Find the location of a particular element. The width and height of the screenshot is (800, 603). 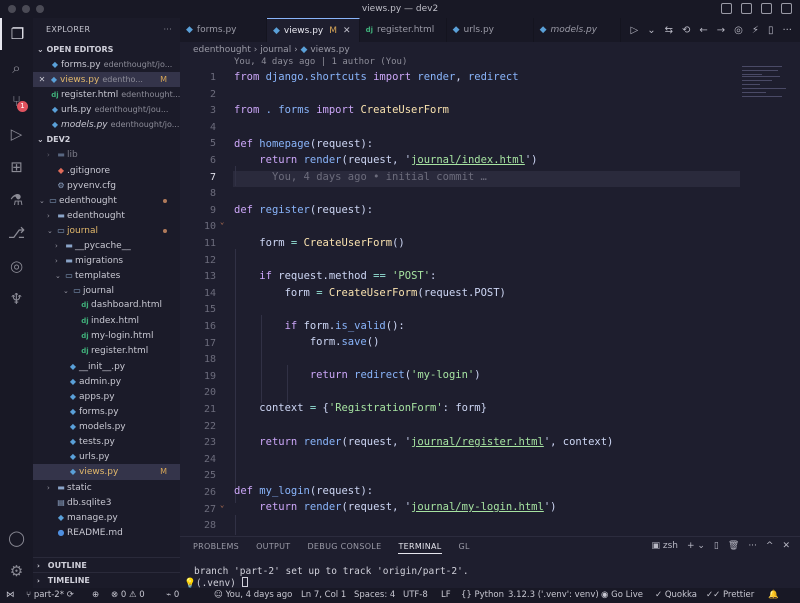

tree-item: ⚙ pyvenv.cfg is located at coordinates (106, 185).